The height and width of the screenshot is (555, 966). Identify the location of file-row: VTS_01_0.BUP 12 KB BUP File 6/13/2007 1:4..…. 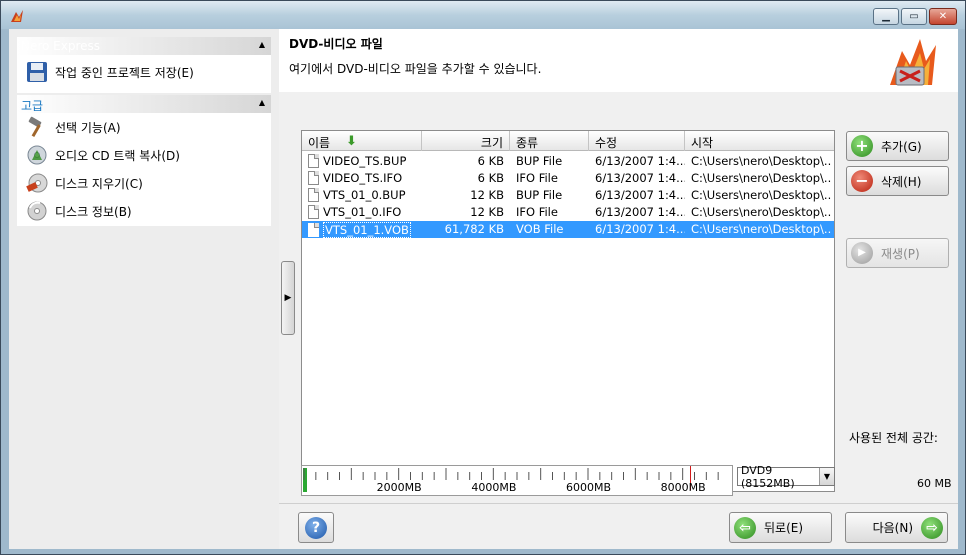
(568, 195).